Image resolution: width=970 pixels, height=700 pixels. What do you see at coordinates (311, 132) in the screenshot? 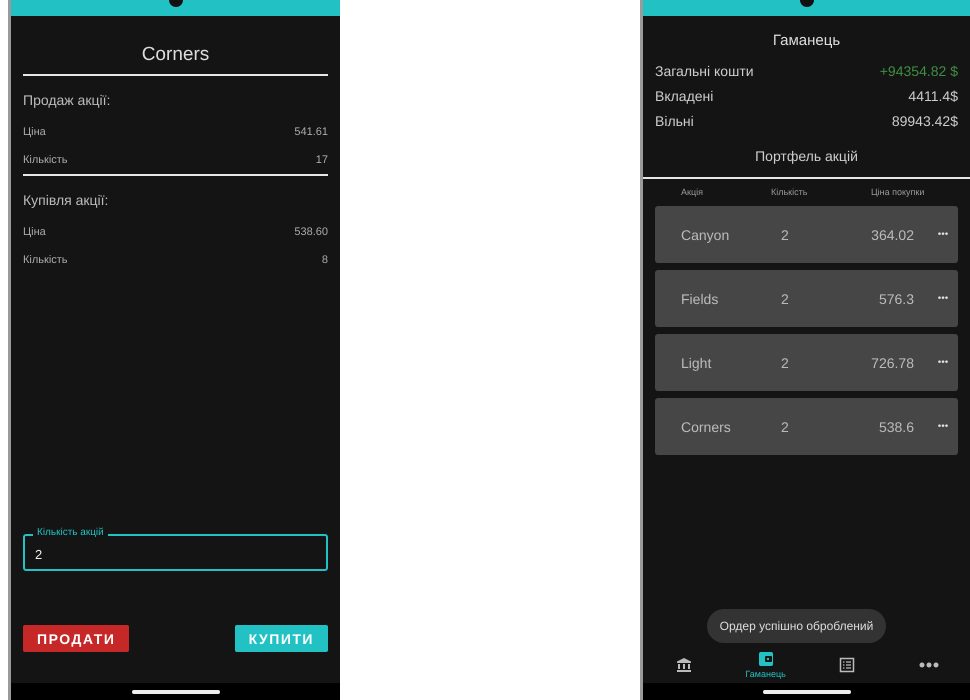
I see `row-value: 541.61` at bounding box center [311, 132].